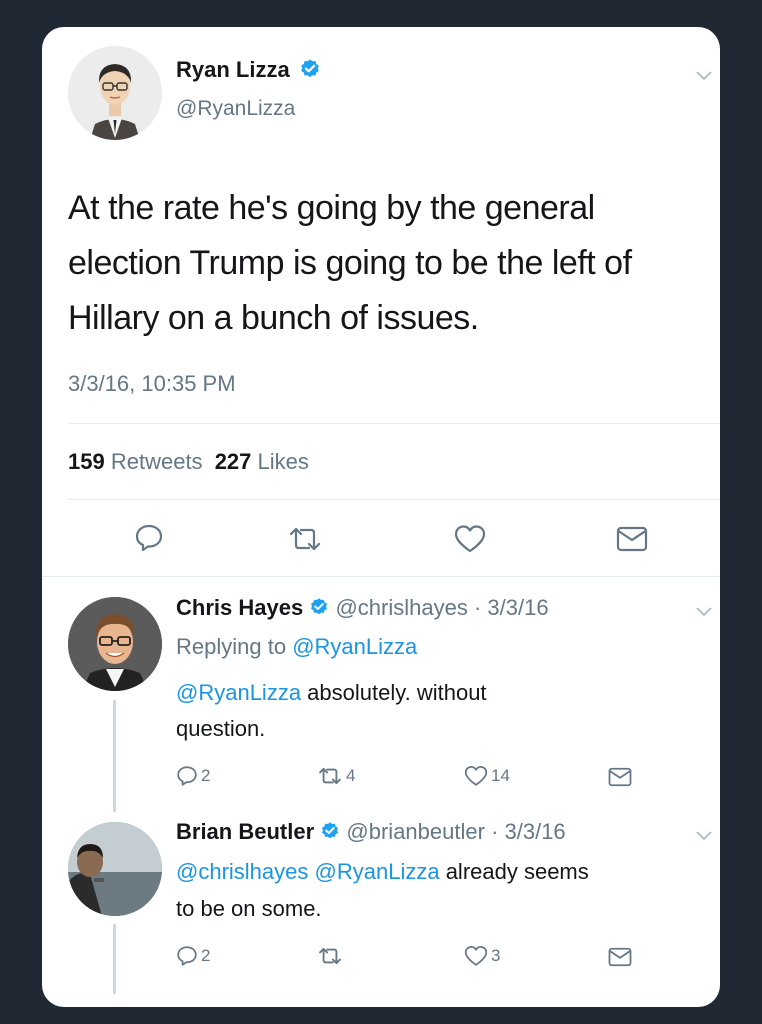 This screenshot has height=1024, width=762. I want to click on reply-header: Brian Beutler @brianbeutler · 3/3/16, so click(371, 832).